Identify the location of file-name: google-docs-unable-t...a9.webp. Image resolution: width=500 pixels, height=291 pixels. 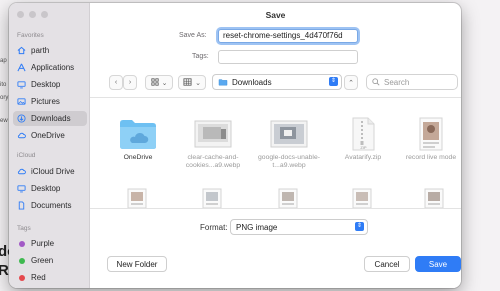
(289, 161).